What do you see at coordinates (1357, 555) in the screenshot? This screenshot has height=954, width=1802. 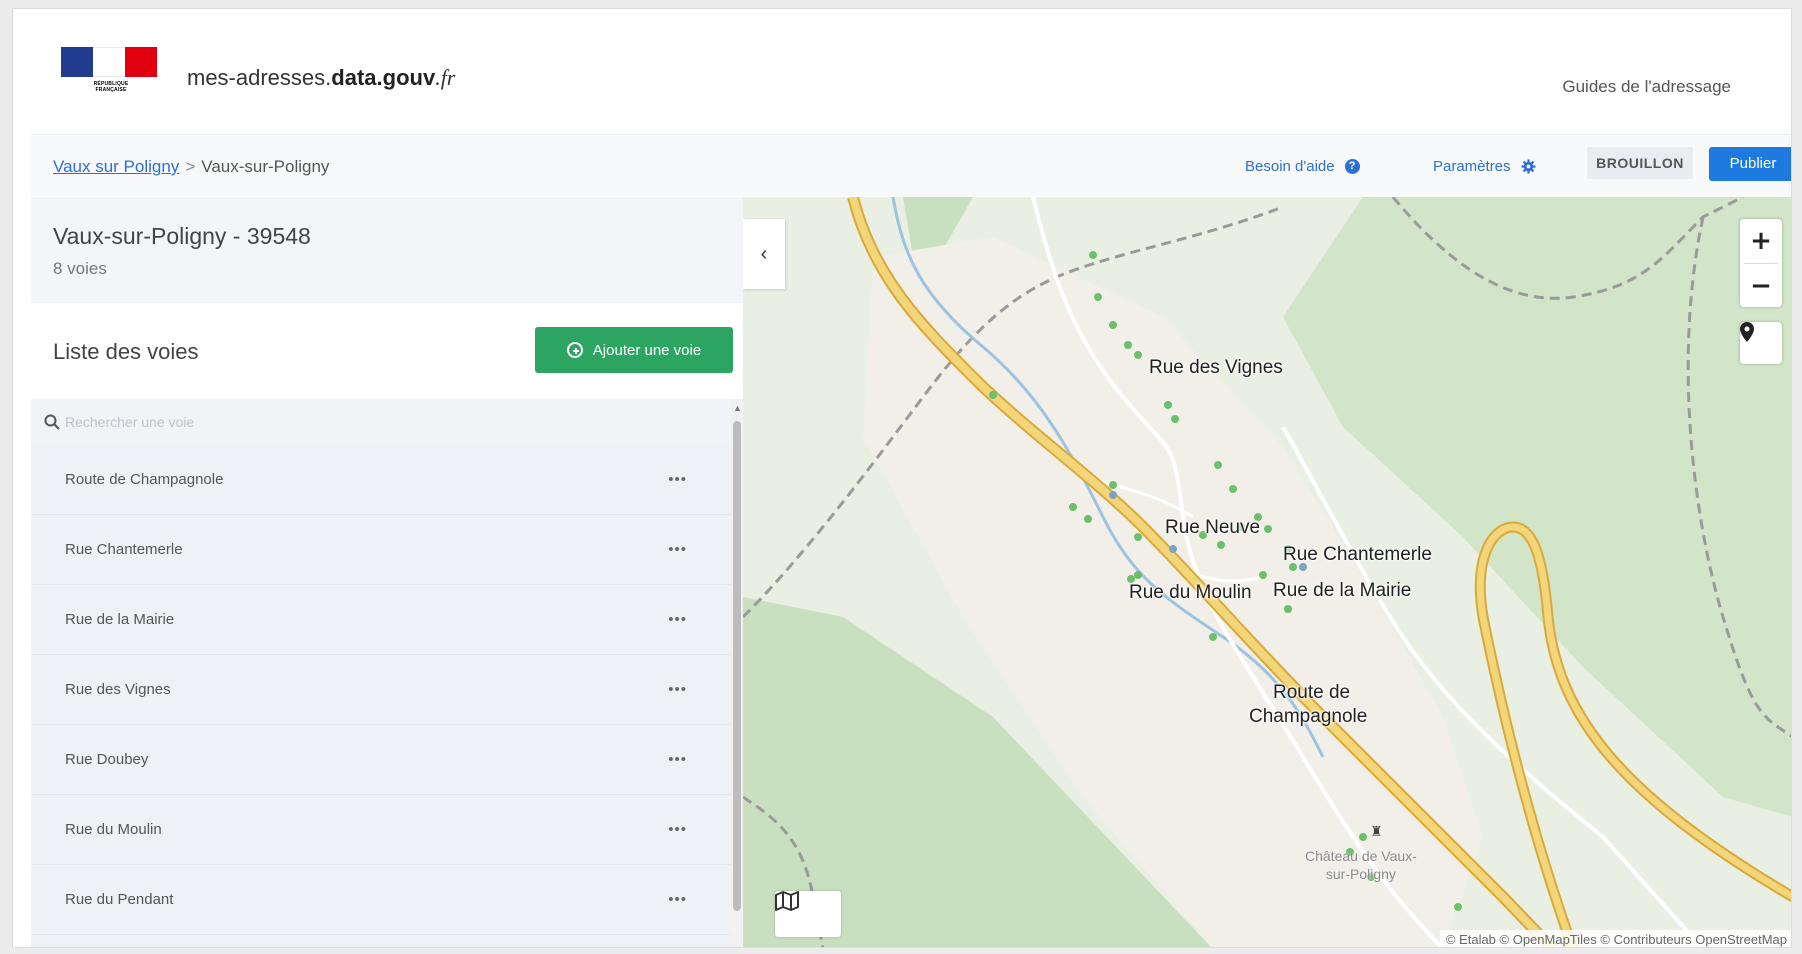 I see `map-label-rue-chantemerle: Rue Chantemerle` at bounding box center [1357, 555].